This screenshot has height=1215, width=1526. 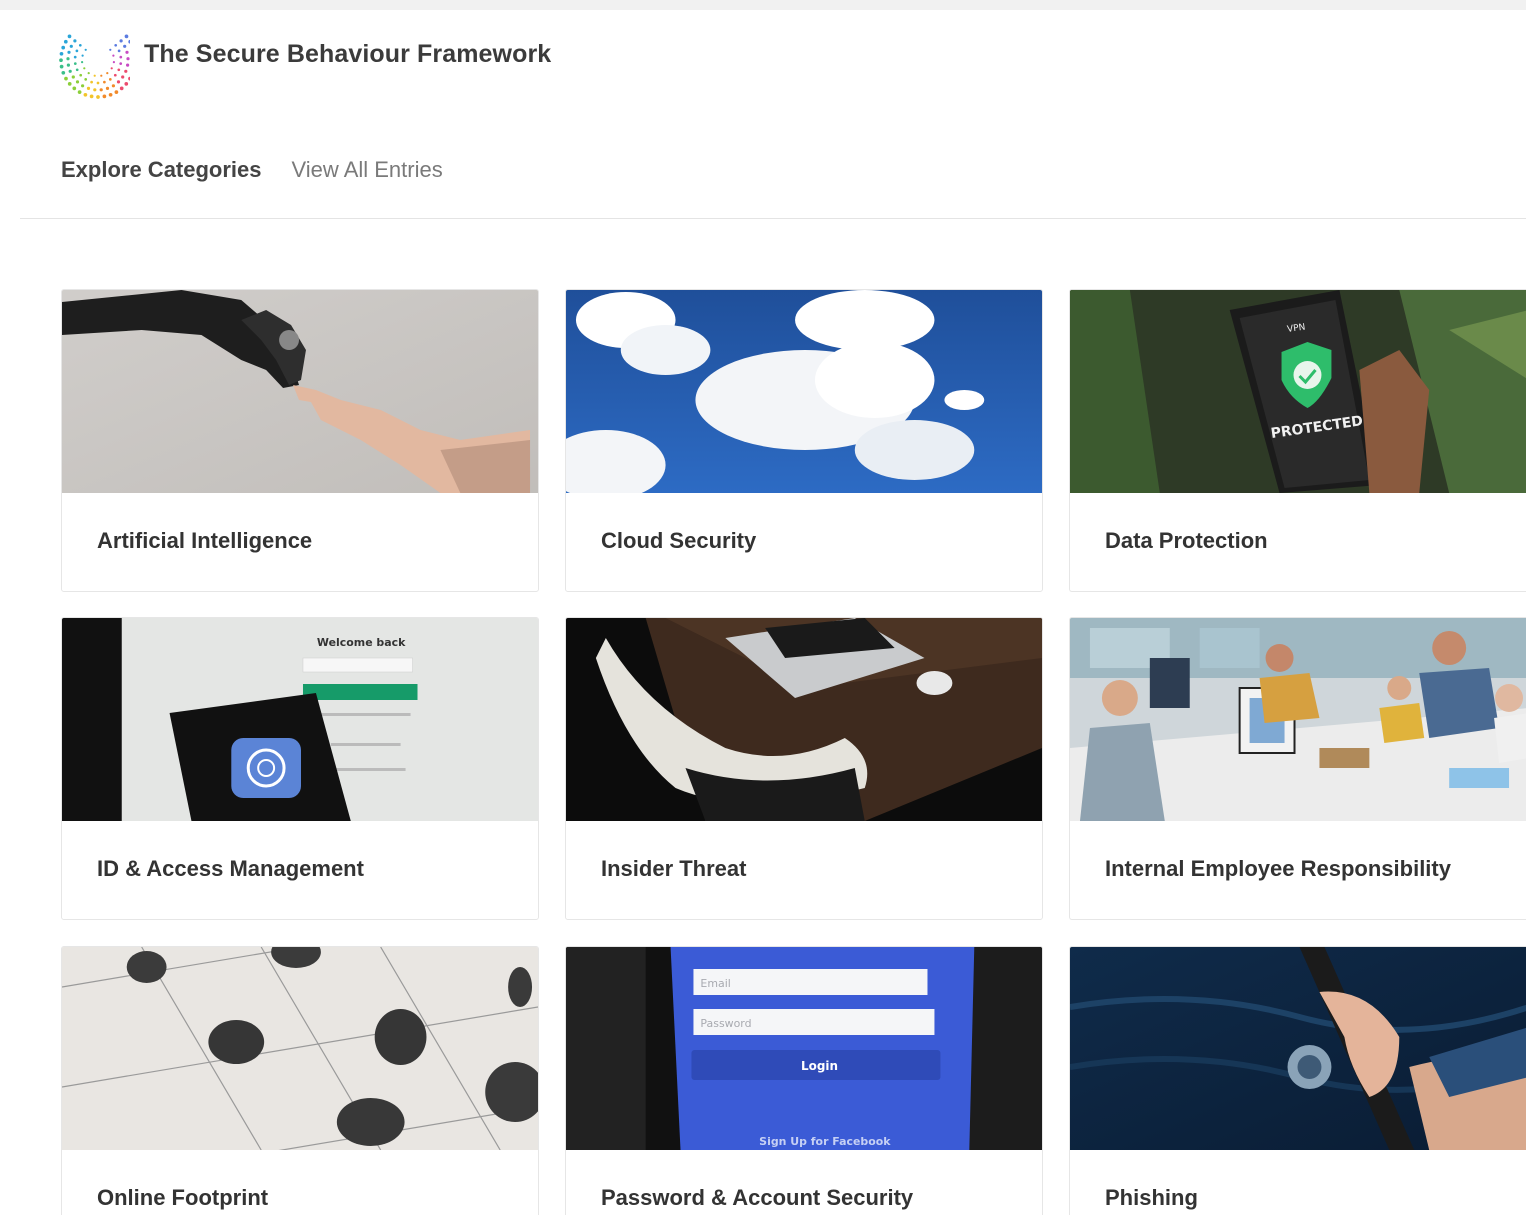 I want to click on category-card-cloud-security: Cloud Security, so click(x=804, y=440).